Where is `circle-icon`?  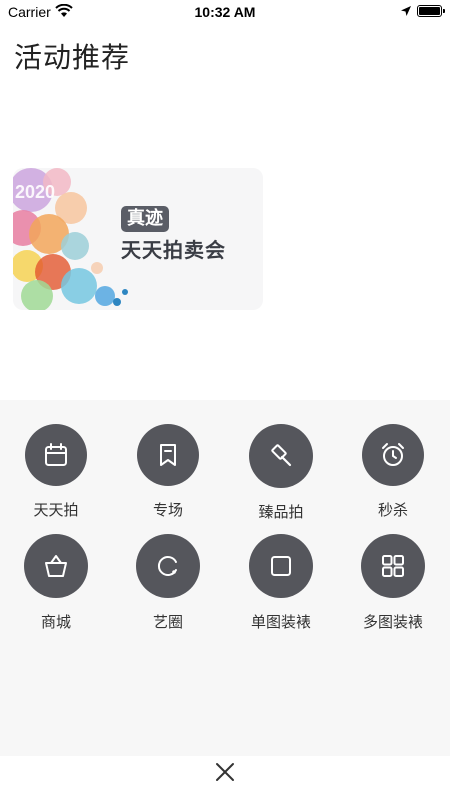 circle-icon is located at coordinates (167, 566).